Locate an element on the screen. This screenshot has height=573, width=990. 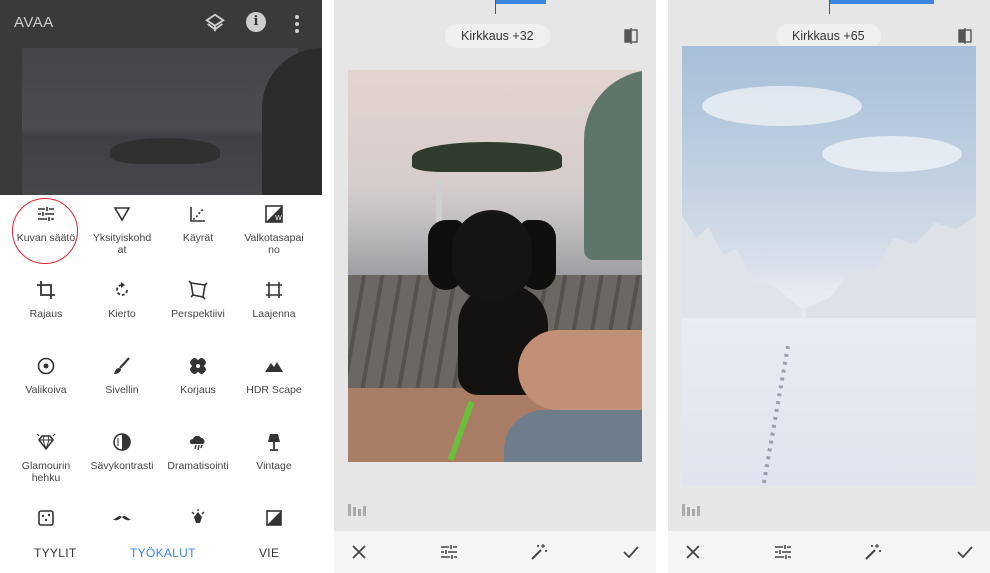
tool-label: HDR Scape is located at coordinates (274, 390).